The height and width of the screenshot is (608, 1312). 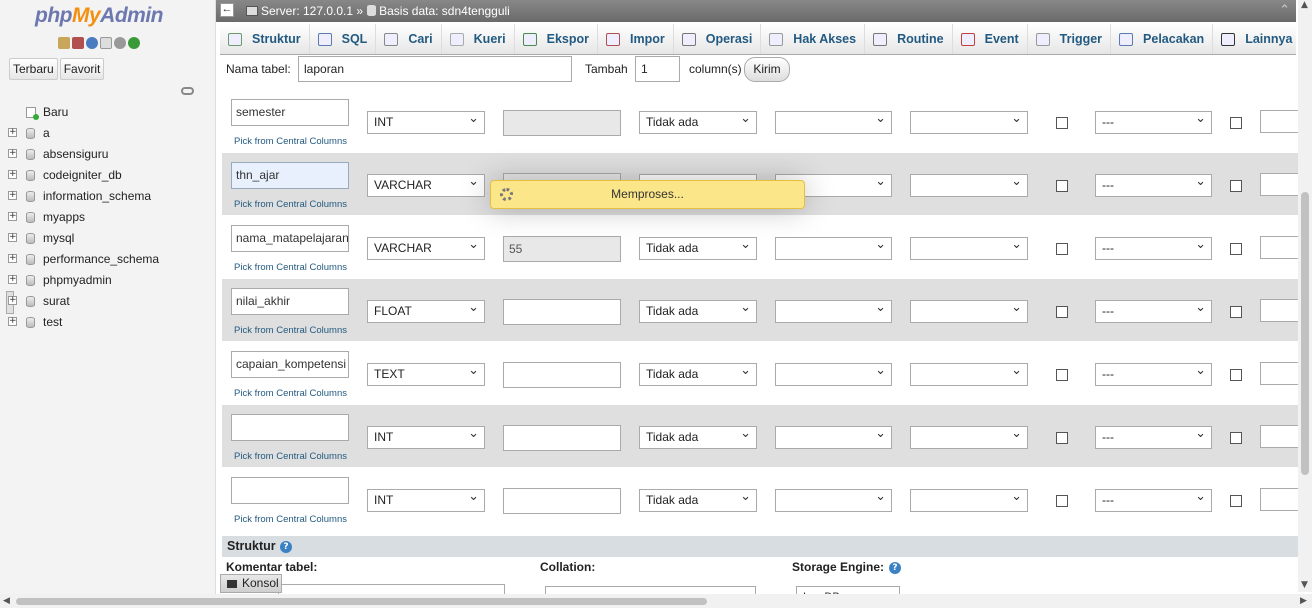 What do you see at coordinates (478, 39) in the screenshot?
I see `tab-kueri: Kueri` at bounding box center [478, 39].